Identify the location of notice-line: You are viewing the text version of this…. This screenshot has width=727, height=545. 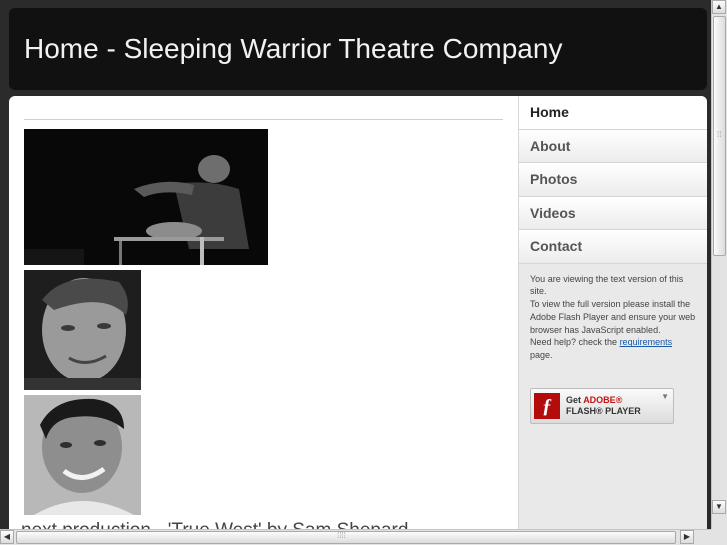
(607, 285).